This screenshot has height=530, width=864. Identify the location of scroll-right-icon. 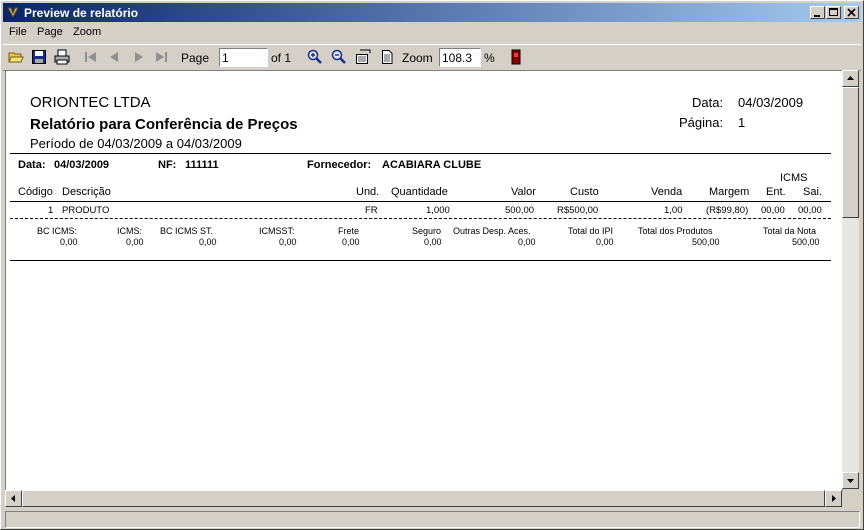
(834, 498).